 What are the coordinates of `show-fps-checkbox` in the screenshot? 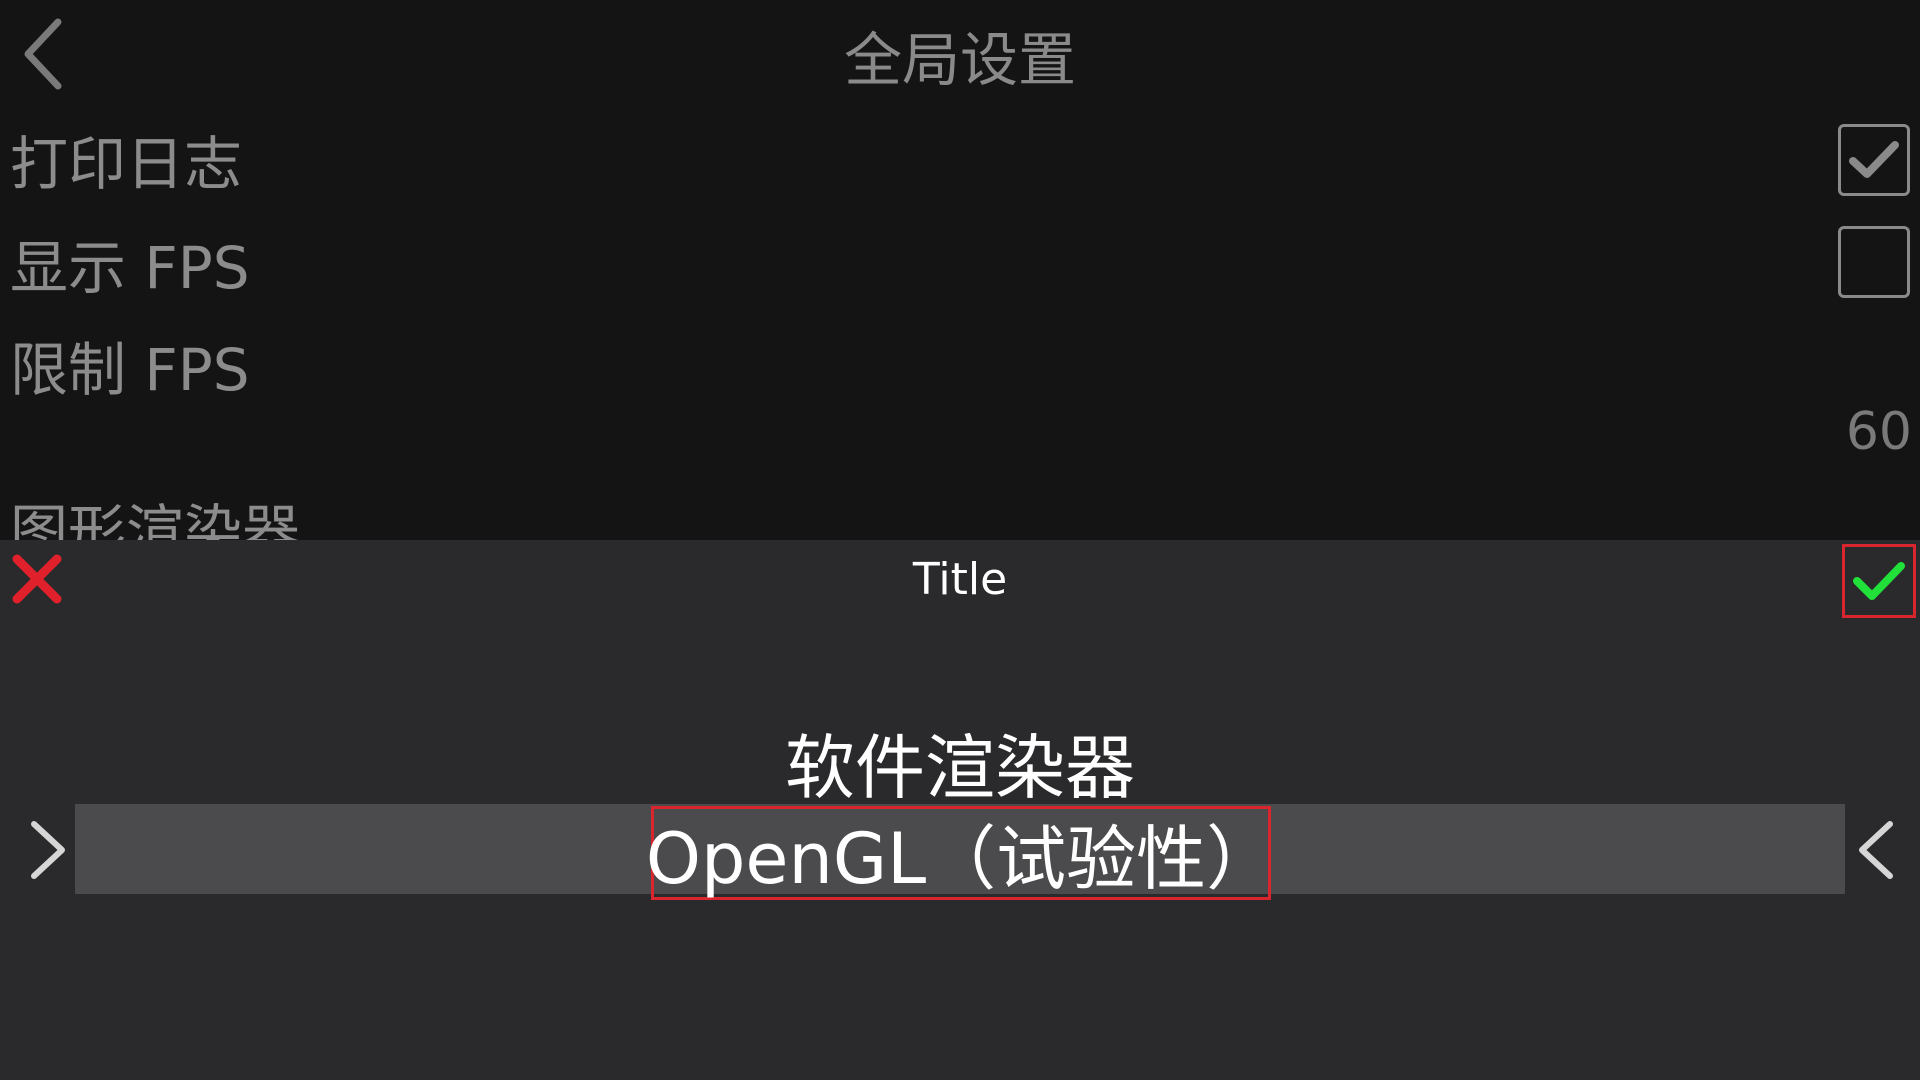 It's located at (1874, 262).